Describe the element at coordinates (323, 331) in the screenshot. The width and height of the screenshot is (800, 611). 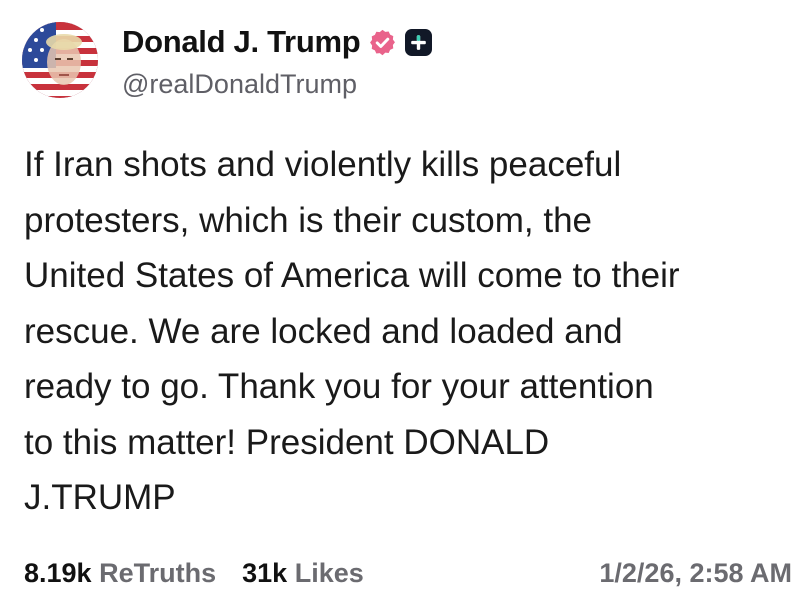
I see `post-text-line: rescue. We are locked and loaded and` at that location.